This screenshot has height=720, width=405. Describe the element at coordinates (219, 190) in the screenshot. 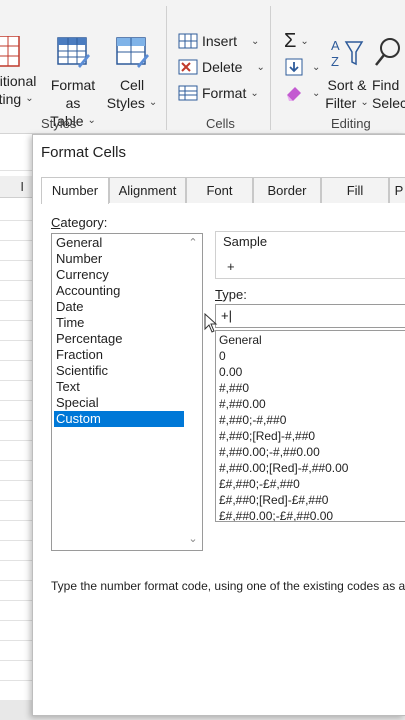

I see `tab-font: Font` at that location.